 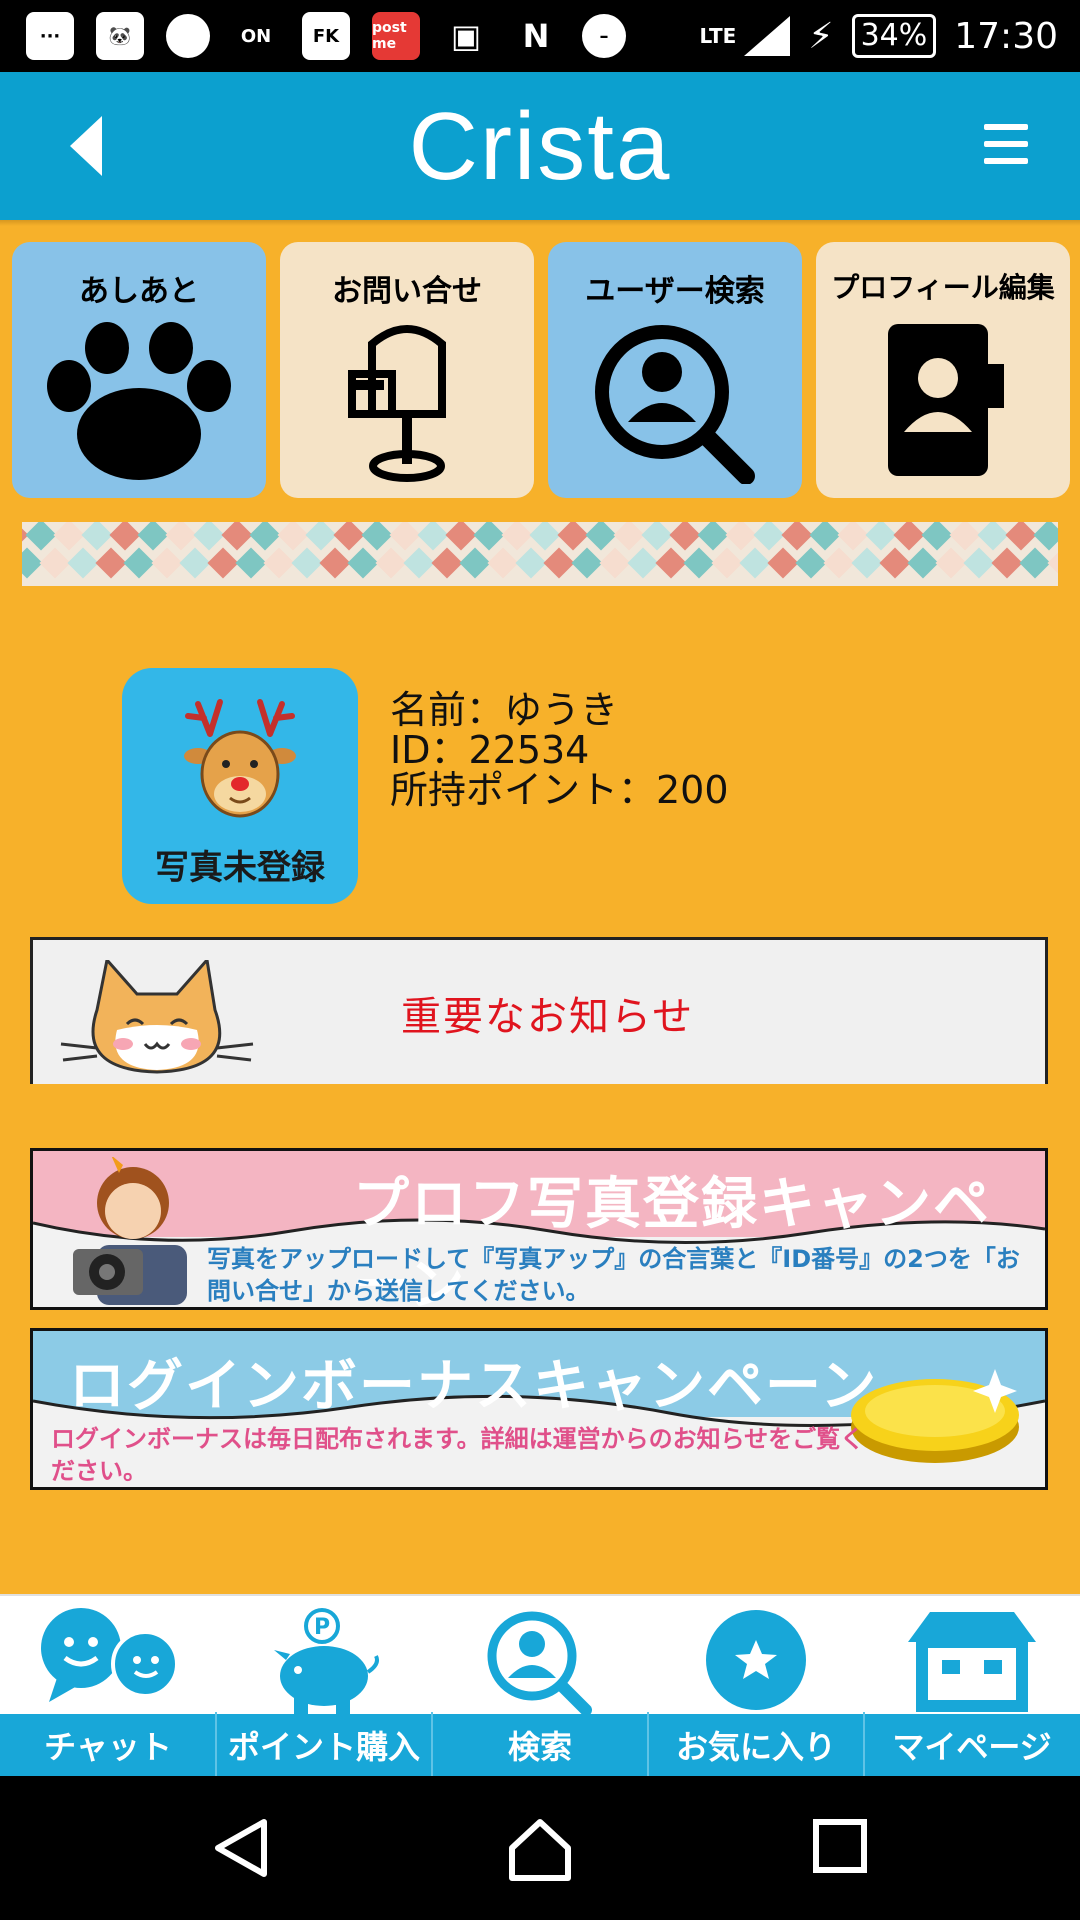 I want to click on svg-text: P, so click(x=322, y=1627).